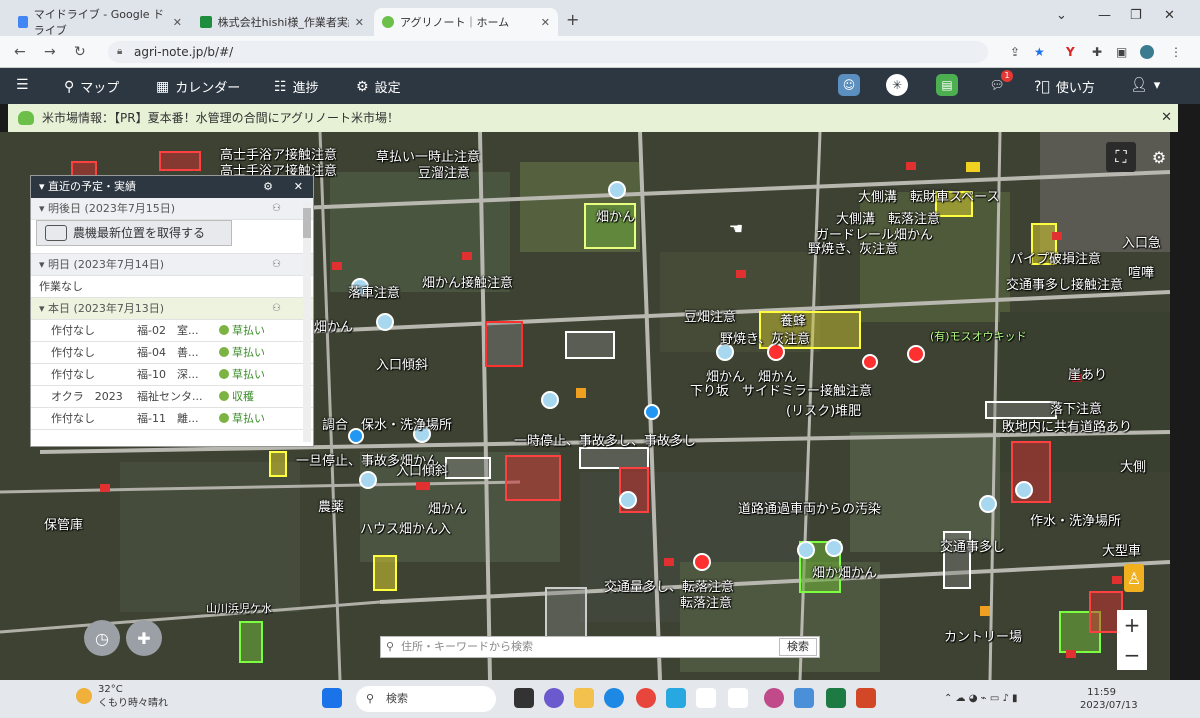  I want to click on search-button: 検索, so click(798, 647).